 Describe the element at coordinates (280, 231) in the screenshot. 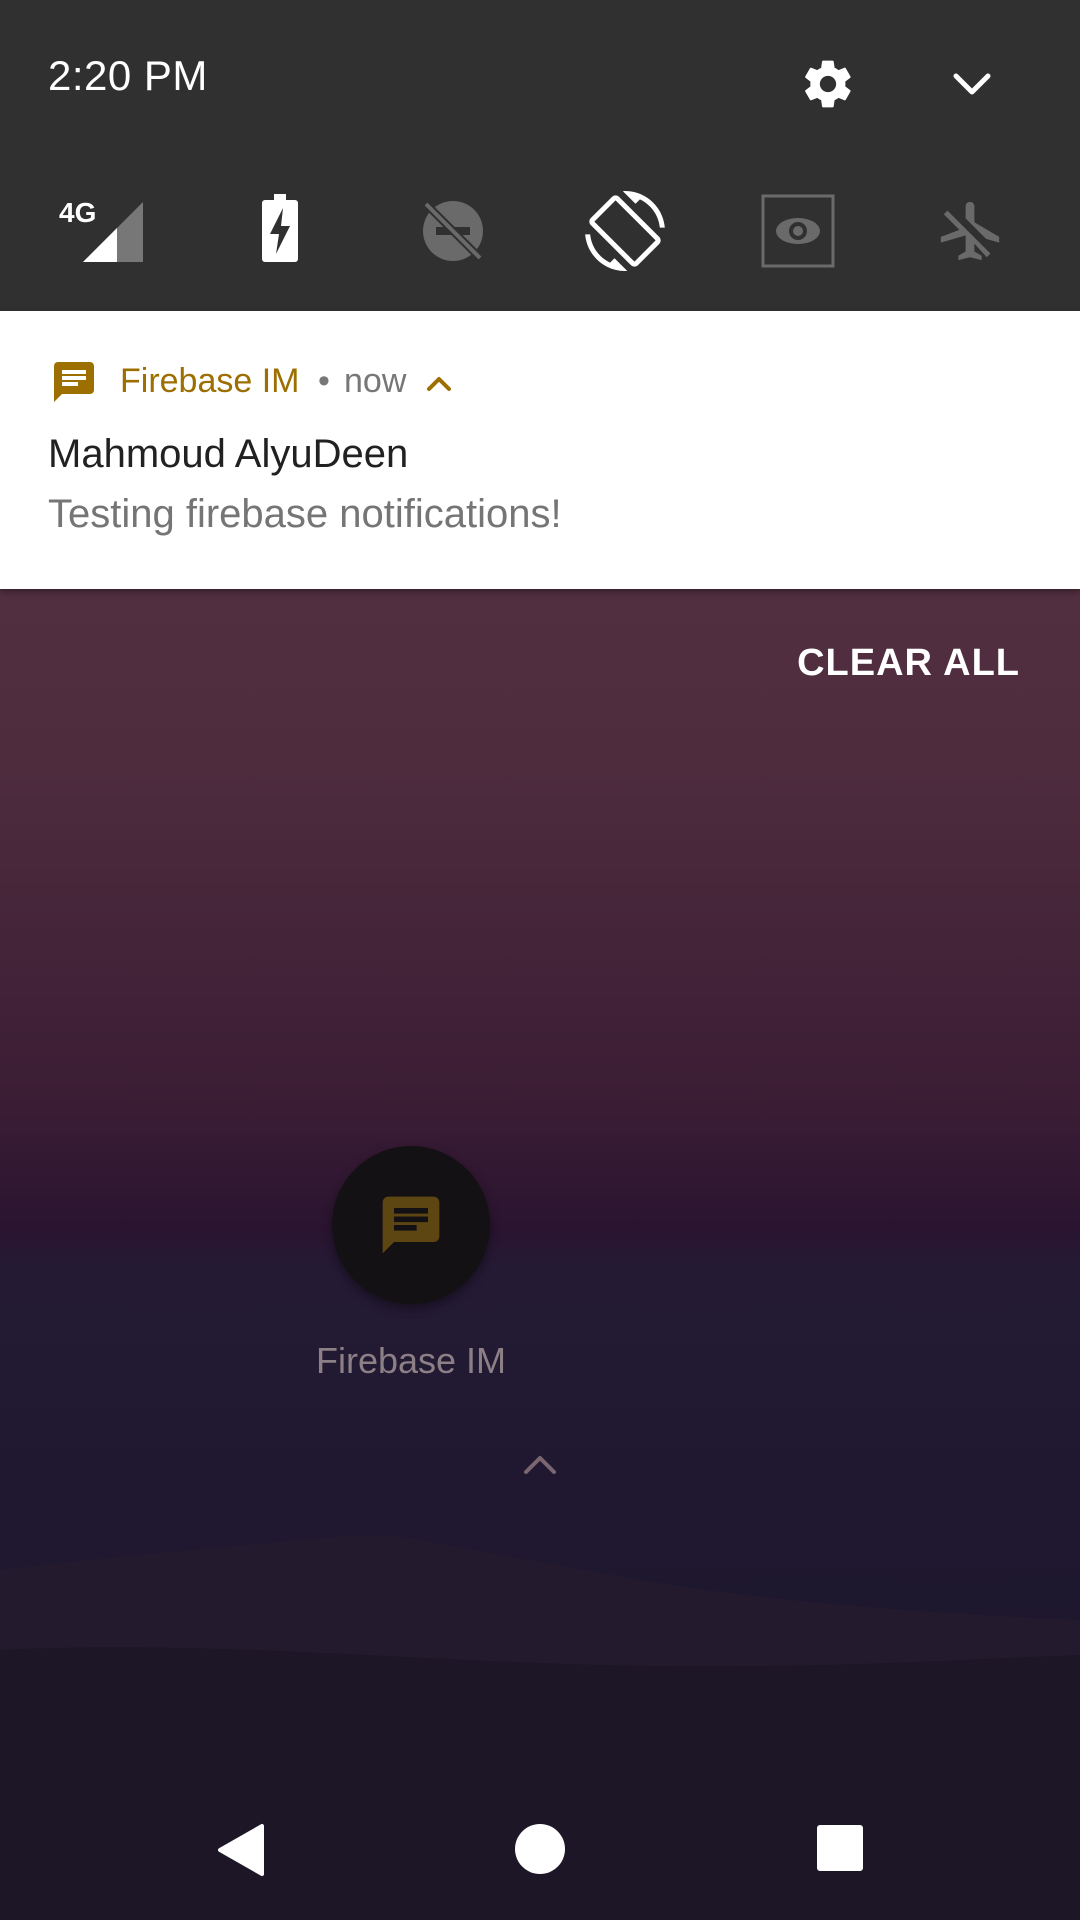

I see `battery-saver-icon` at that location.